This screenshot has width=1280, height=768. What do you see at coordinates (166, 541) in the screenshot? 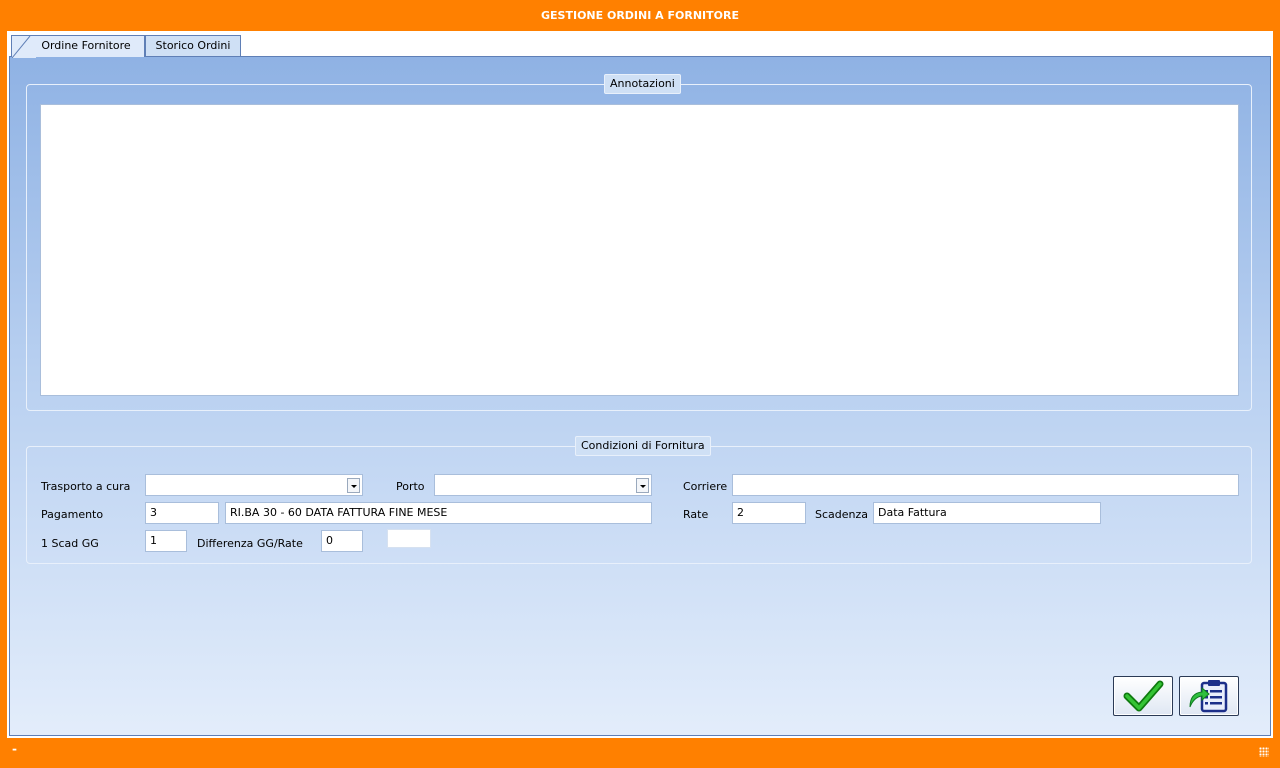
I see `prima-scad-input: 1` at bounding box center [166, 541].